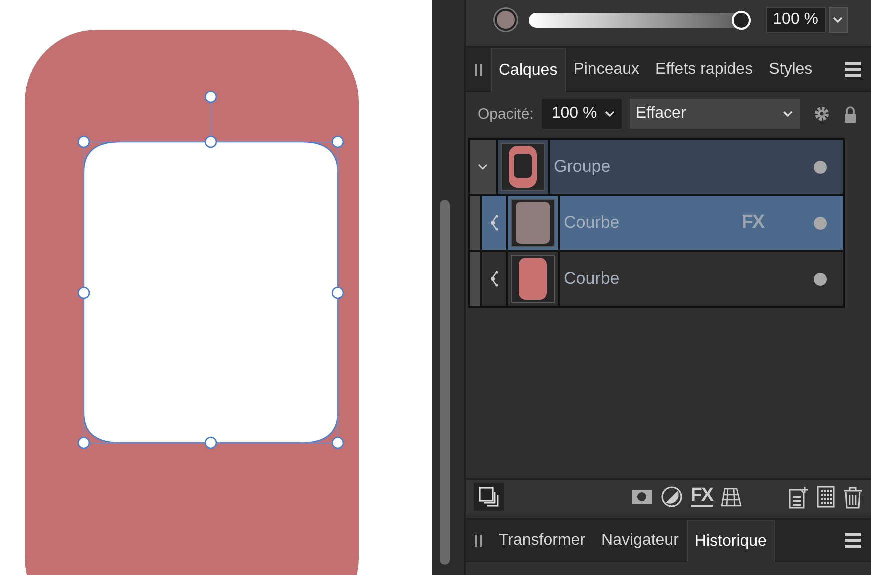  Describe the element at coordinates (791, 69) in the screenshot. I see `panel-tab: Styles` at that location.